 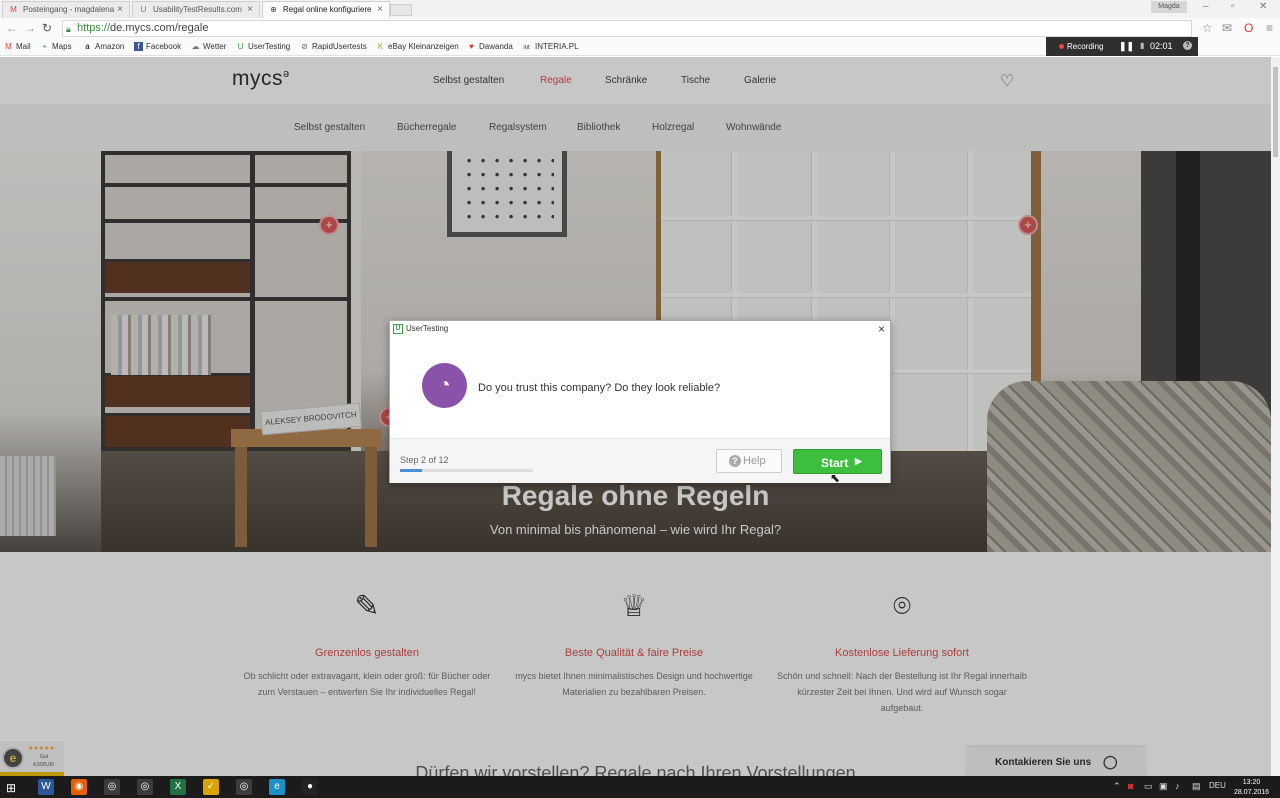 I want to click on amazon-icon: a, so click(x=87, y=46).